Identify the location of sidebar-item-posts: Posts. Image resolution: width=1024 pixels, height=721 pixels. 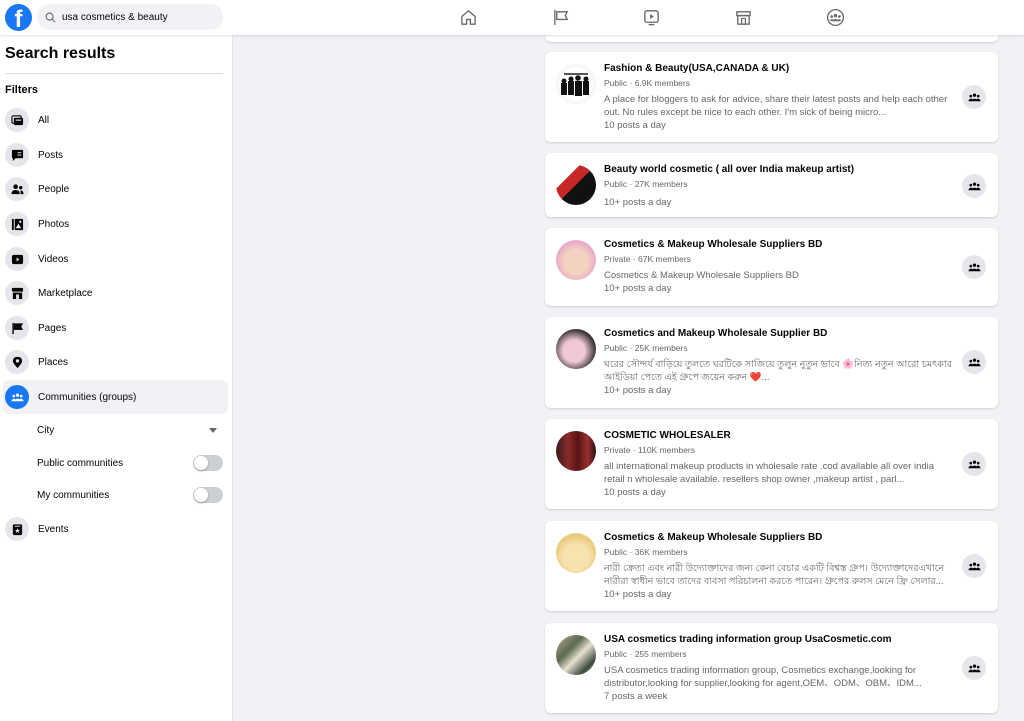
(115, 155).